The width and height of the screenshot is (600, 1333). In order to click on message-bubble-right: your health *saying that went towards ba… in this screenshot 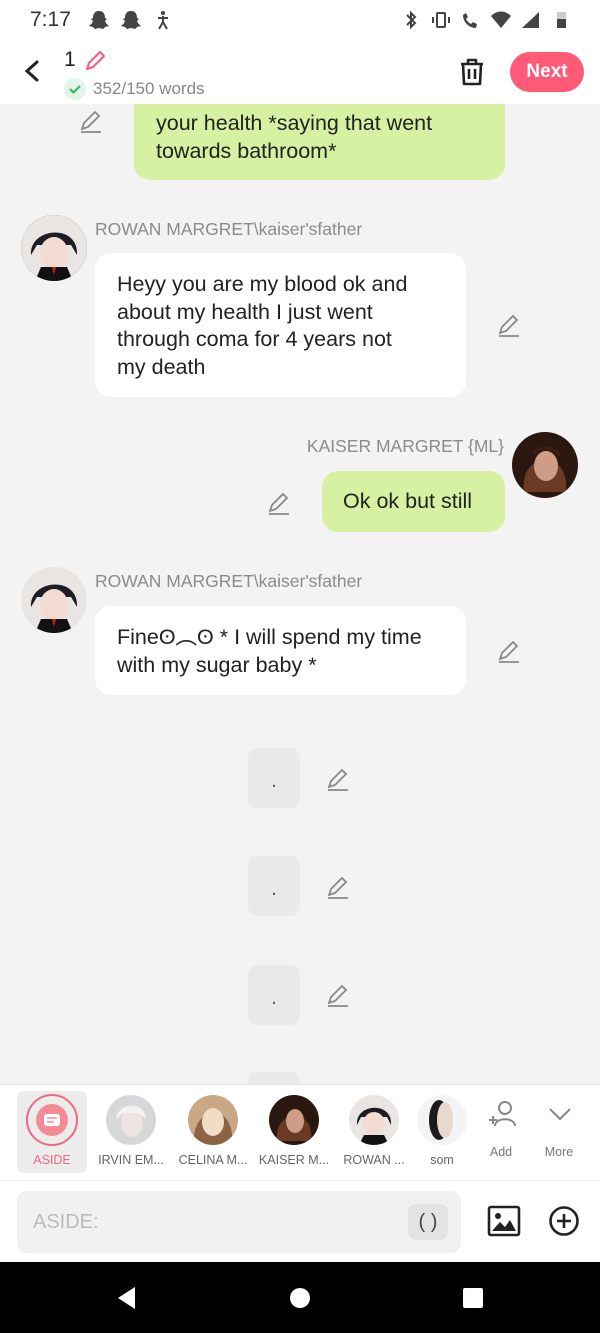, I will do `click(319, 142)`.